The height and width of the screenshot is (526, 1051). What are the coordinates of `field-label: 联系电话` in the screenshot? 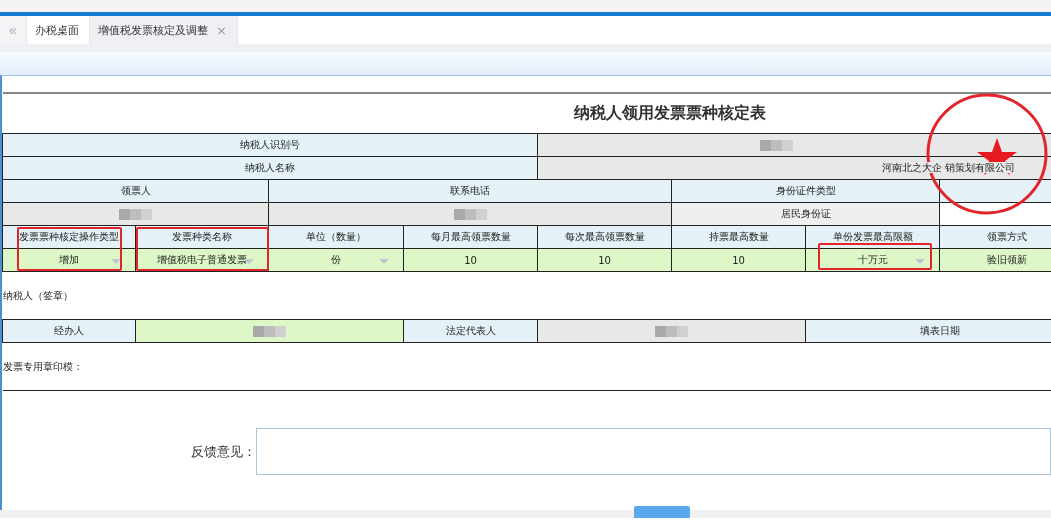 It's located at (470, 191).